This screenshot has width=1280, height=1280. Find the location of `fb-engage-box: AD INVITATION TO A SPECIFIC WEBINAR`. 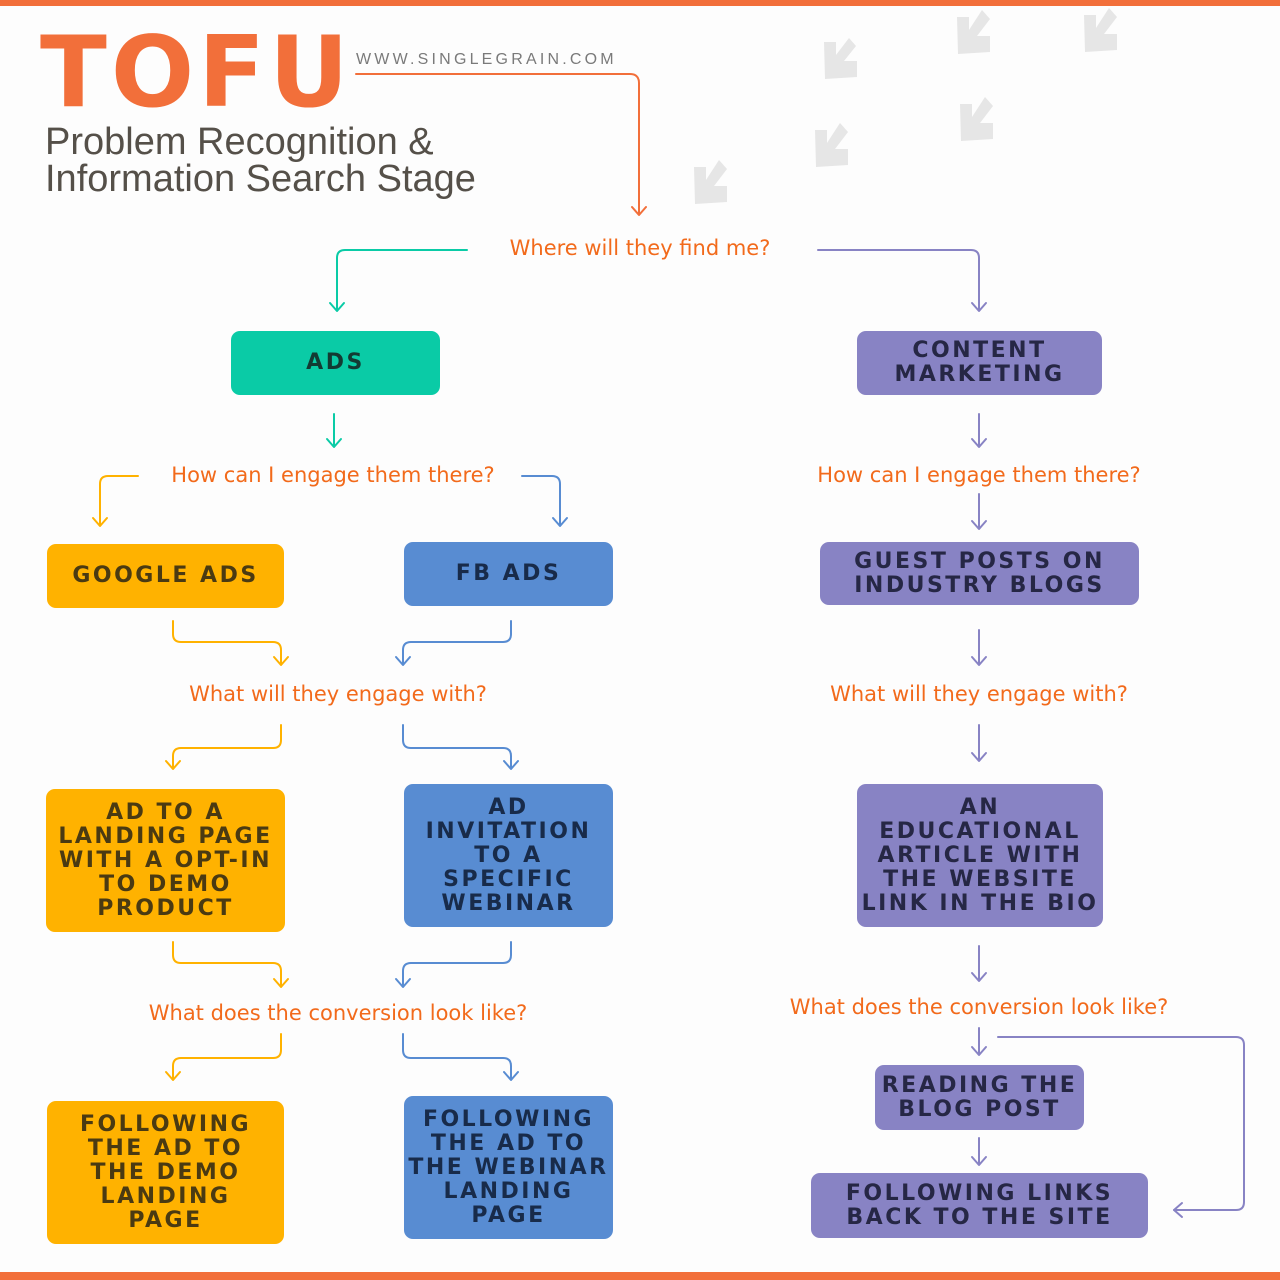

fb-engage-box: AD INVITATION TO A SPECIFIC WEBINAR is located at coordinates (508, 855).